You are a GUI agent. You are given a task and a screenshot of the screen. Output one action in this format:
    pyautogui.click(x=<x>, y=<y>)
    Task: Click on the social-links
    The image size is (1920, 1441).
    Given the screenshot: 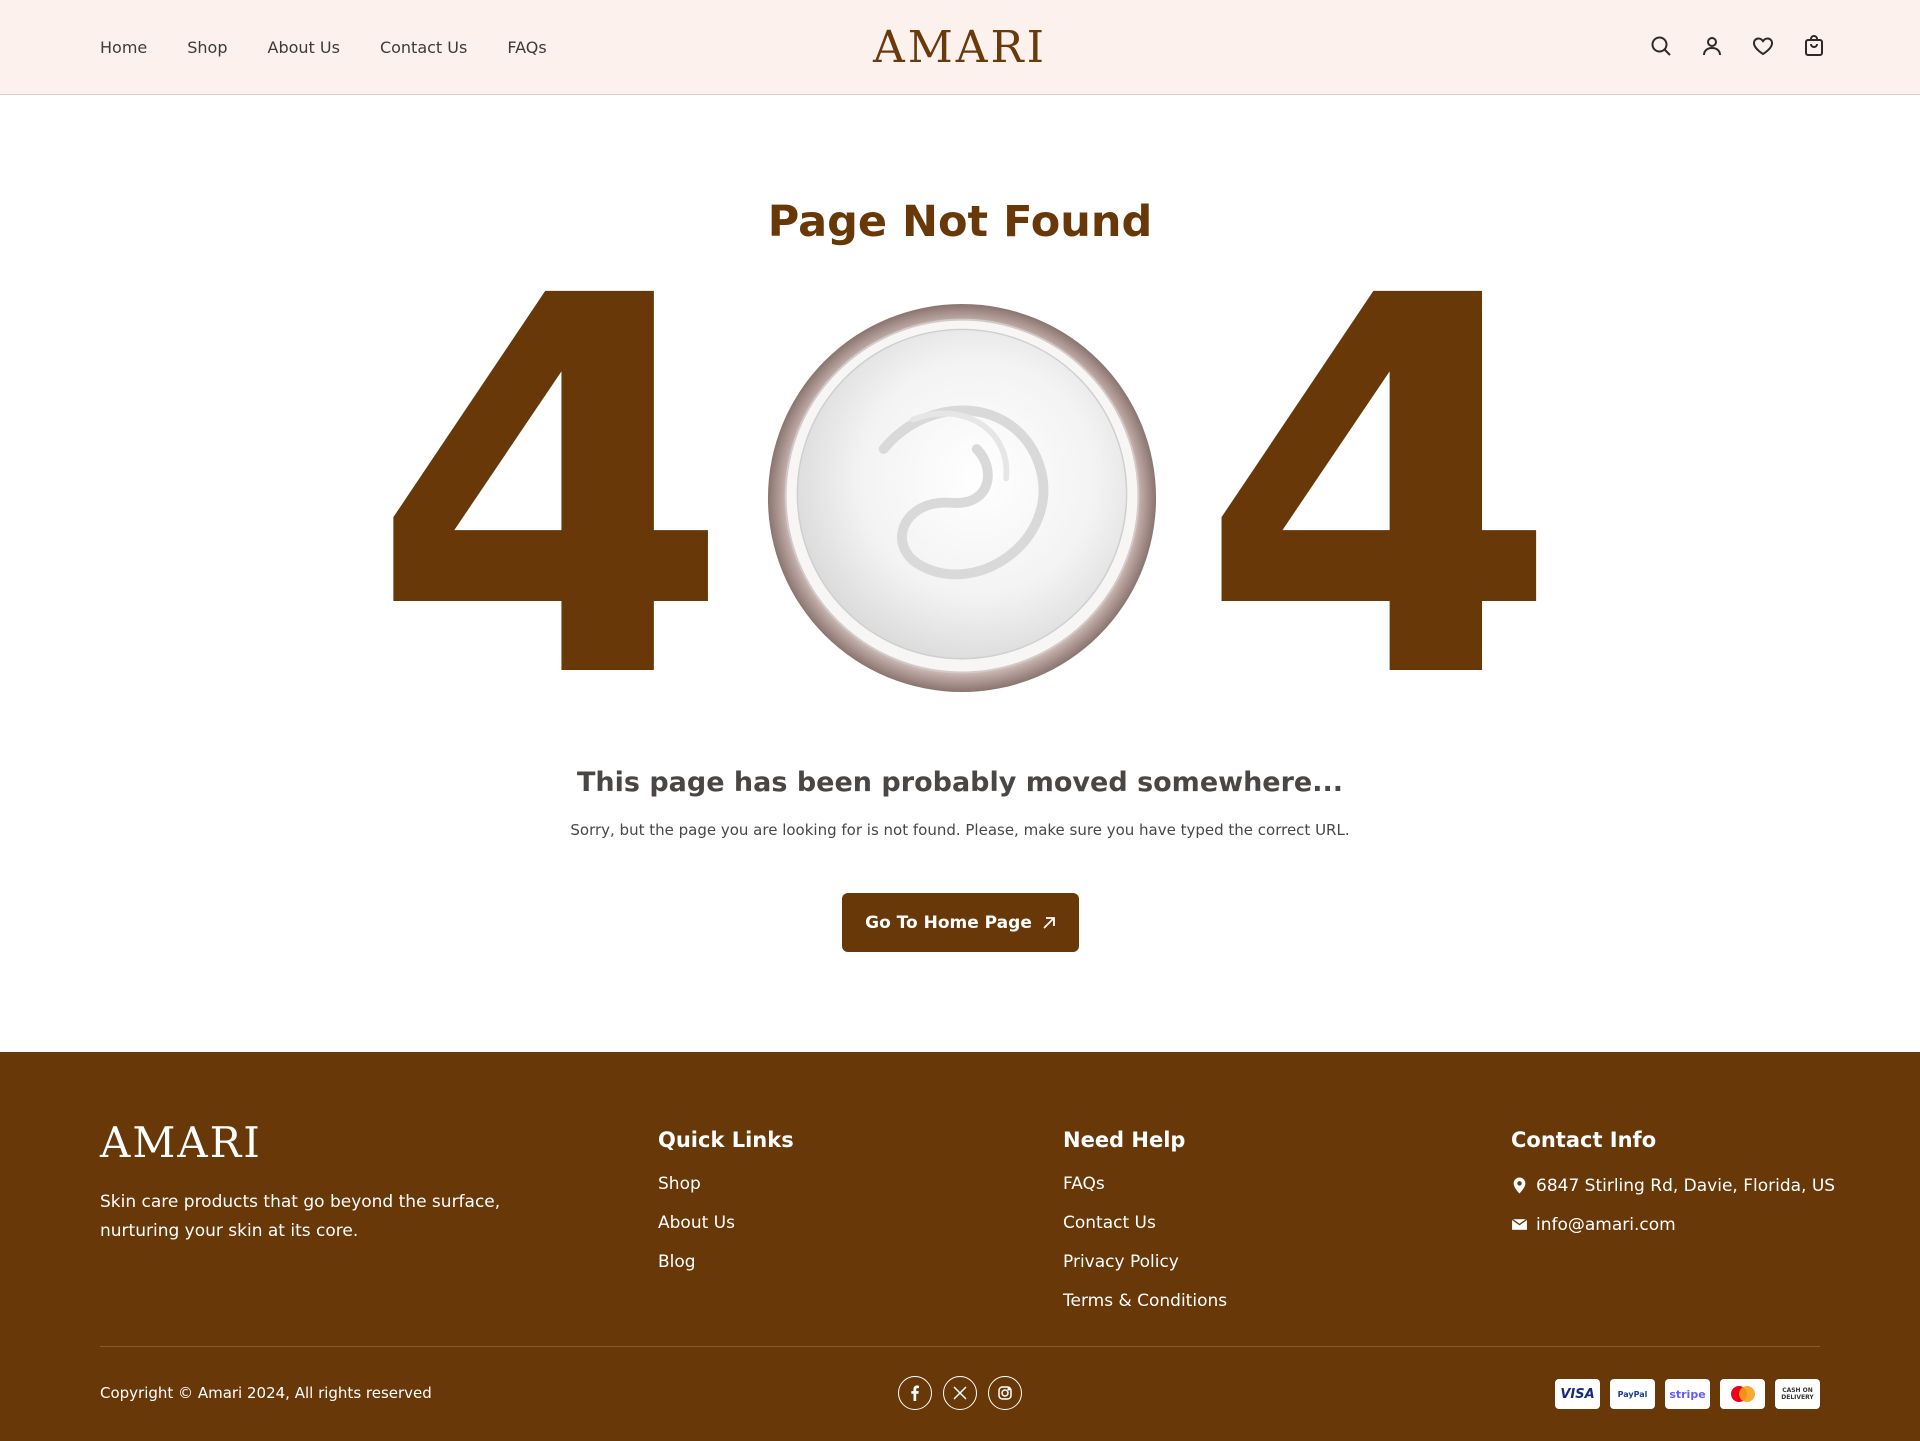 What is the action you would take?
    pyautogui.click(x=960, y=1393)
    